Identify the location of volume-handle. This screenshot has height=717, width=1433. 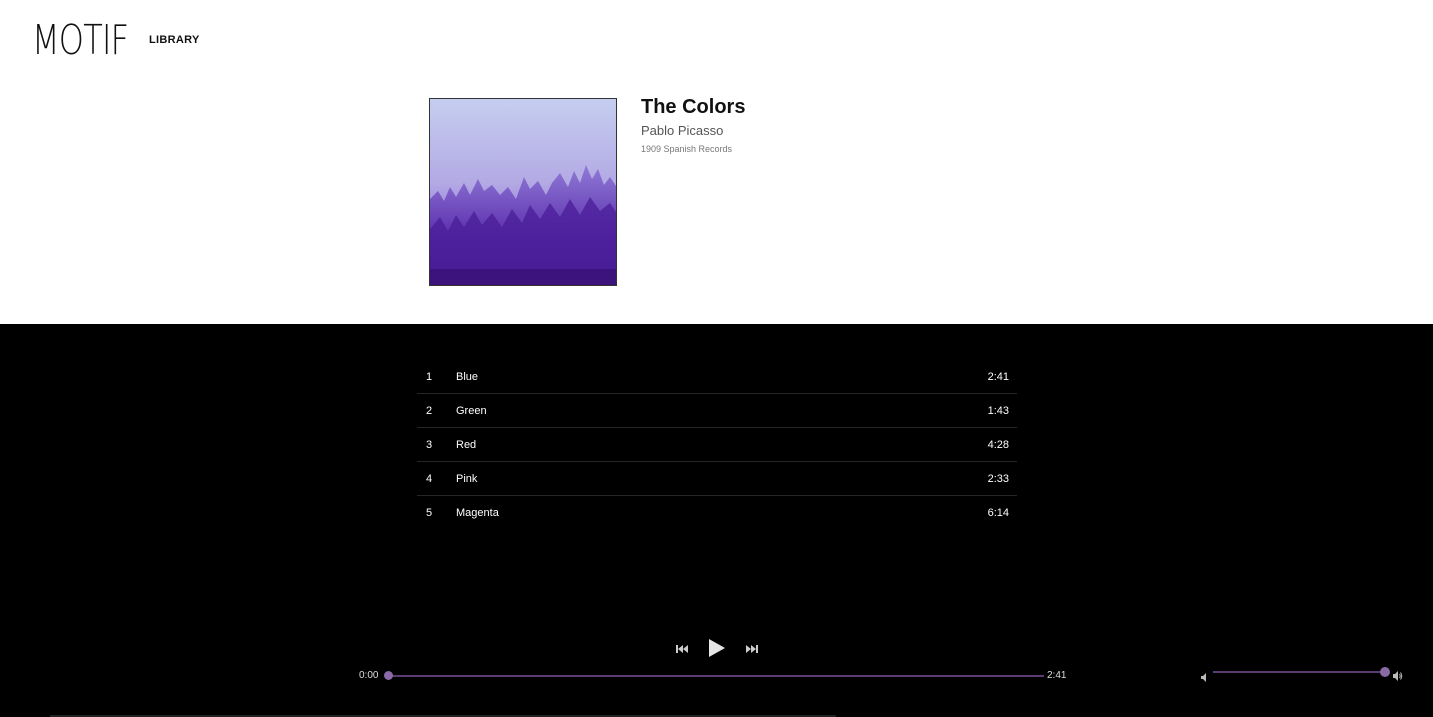
(1385, 672).